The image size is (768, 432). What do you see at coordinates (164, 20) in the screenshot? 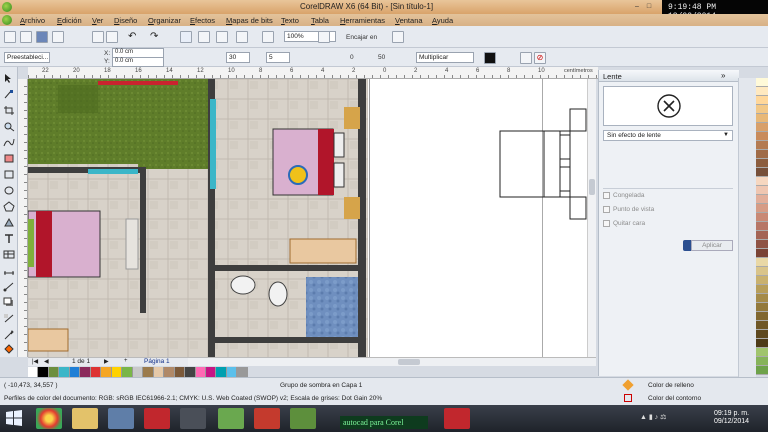
I see `menu-organizar: Organizar` at bounding box center [164, 20].